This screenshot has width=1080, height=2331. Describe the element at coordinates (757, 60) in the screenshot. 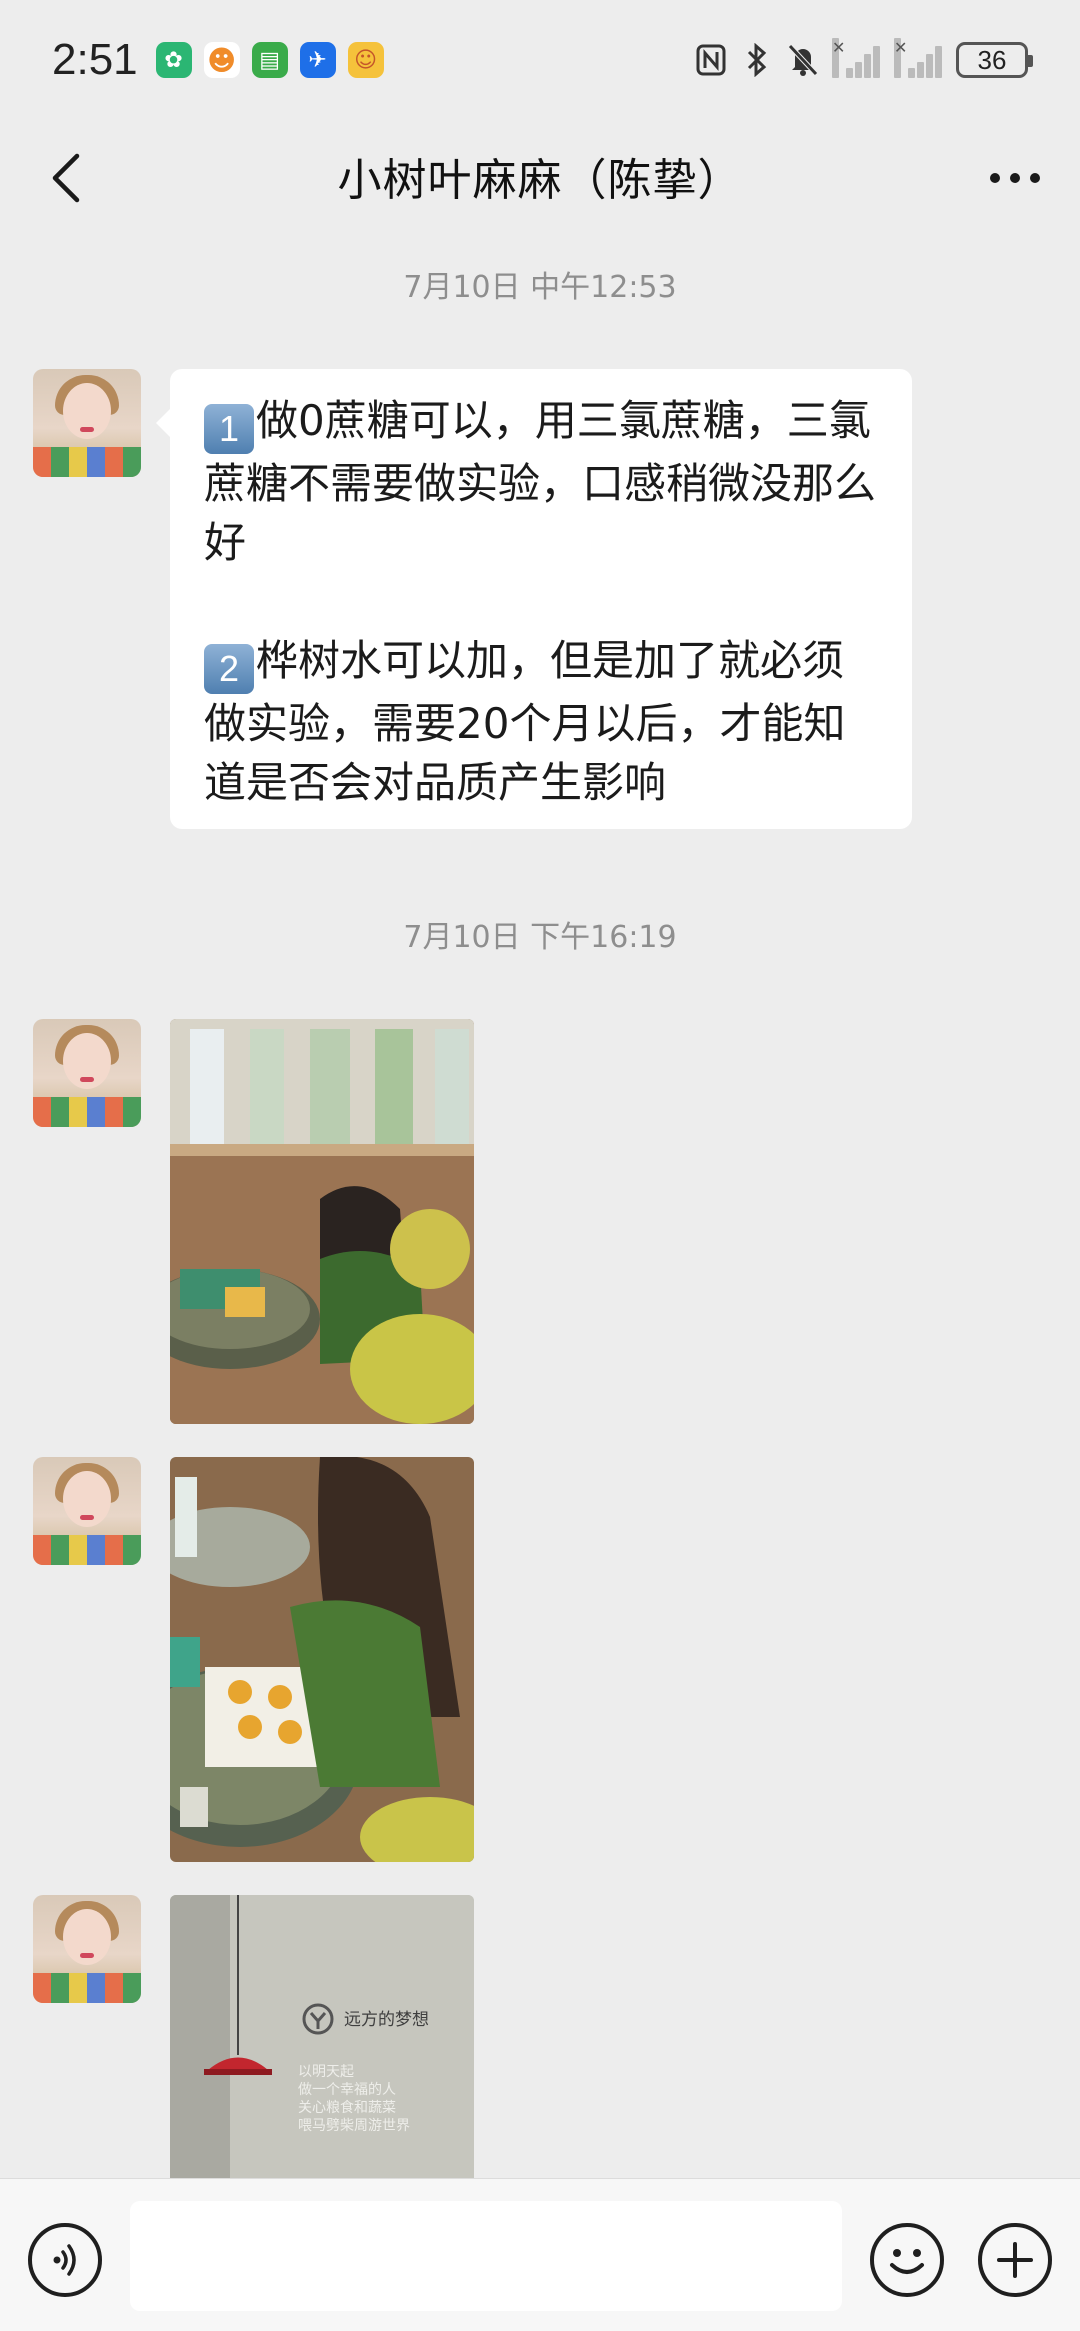

I see `bluetooth-icon` at that location.